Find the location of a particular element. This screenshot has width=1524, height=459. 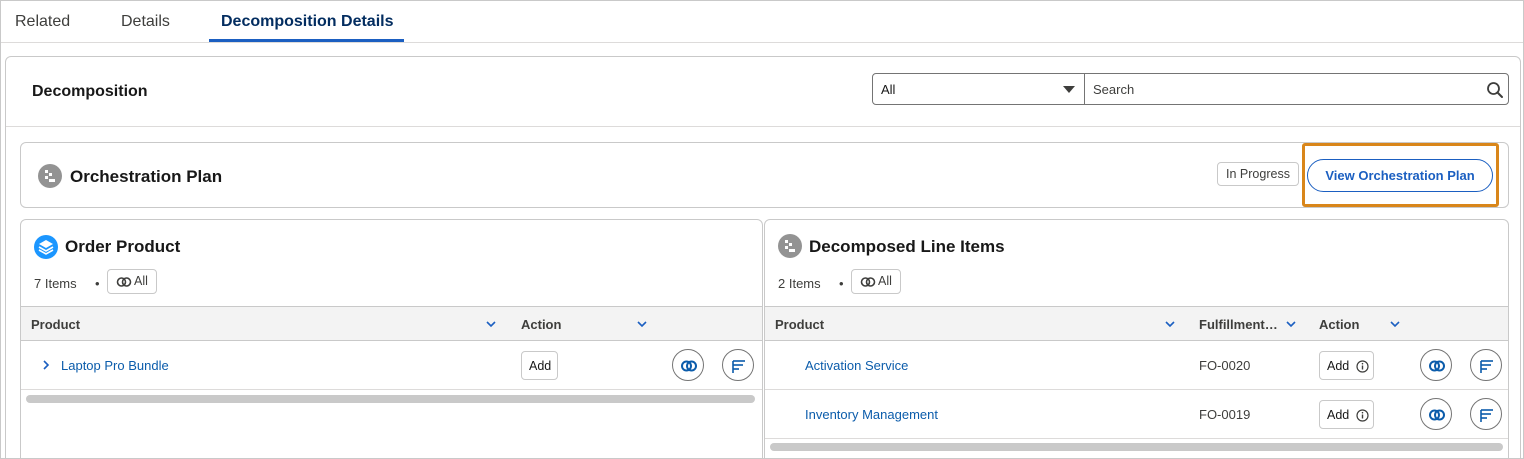

orchestration-plan-title: Orchestration Plan is located at coordinates (146, 176).